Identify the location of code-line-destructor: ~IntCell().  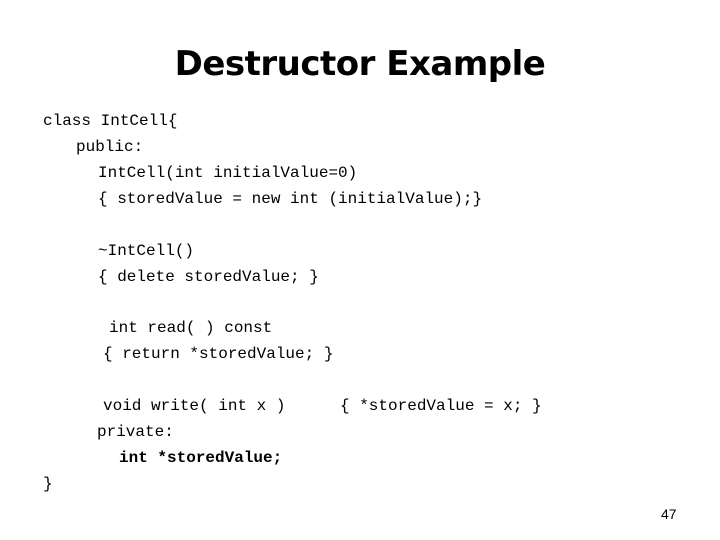
(146, 251).